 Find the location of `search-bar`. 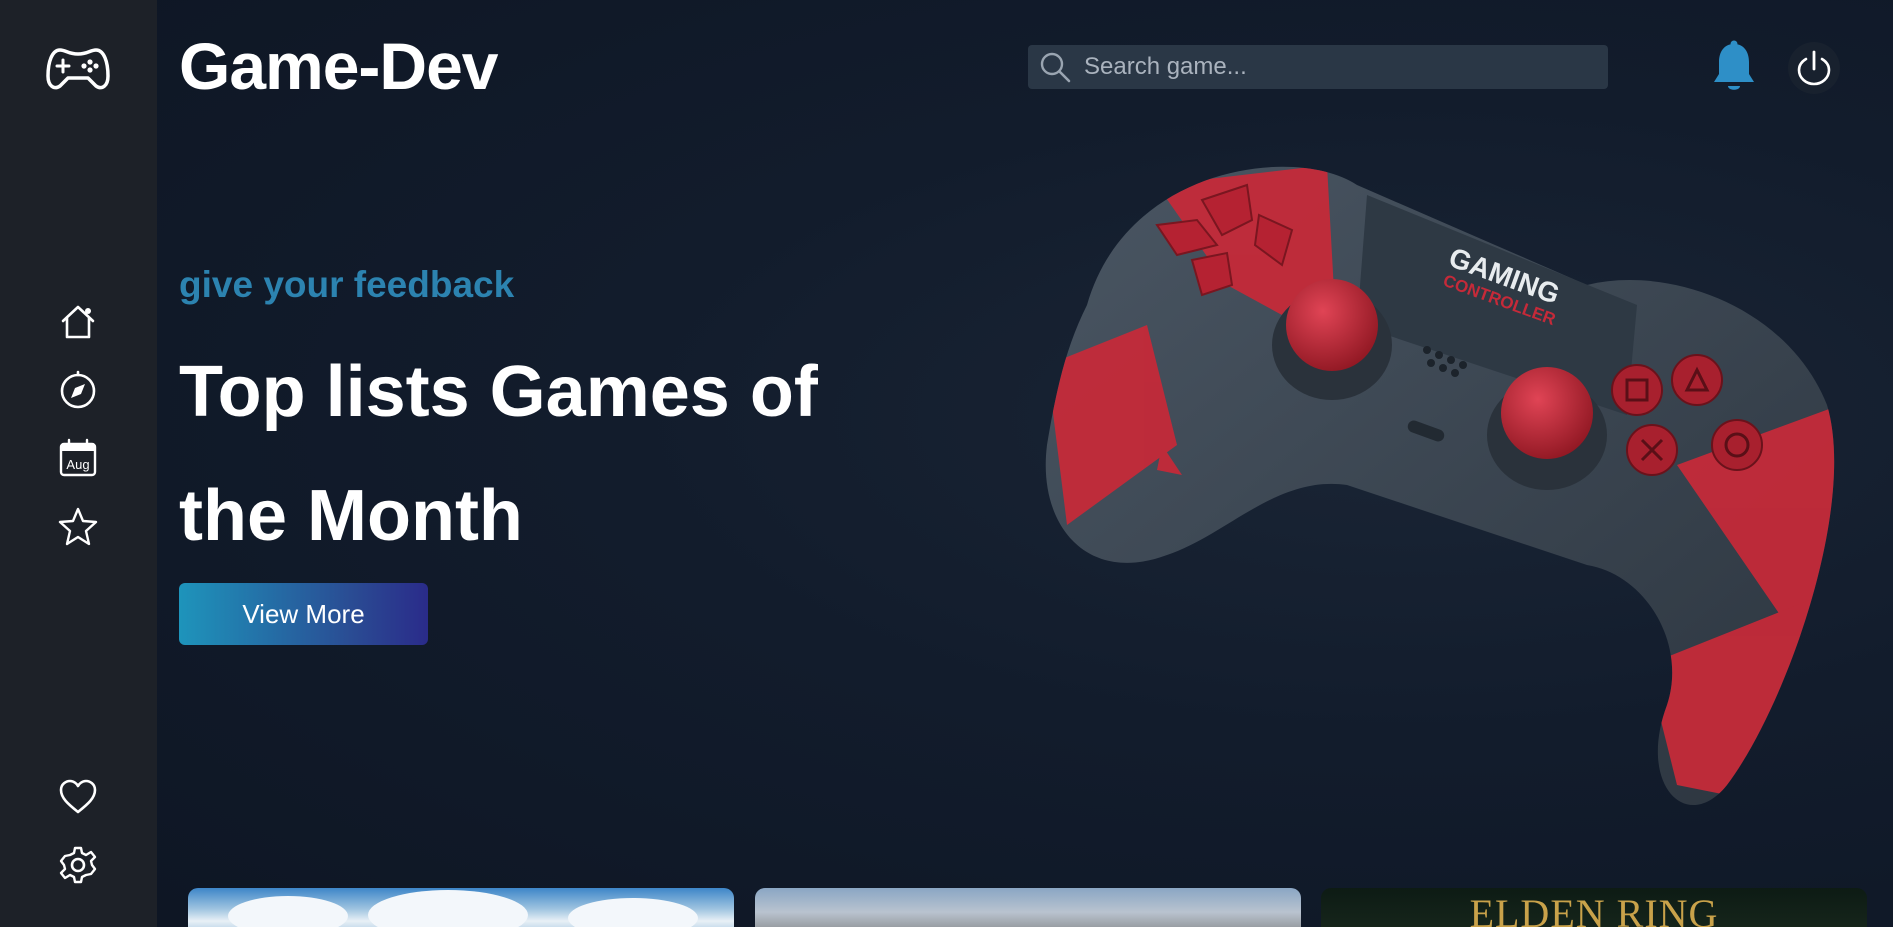

search-bar is located at coordinates (1318, 67).